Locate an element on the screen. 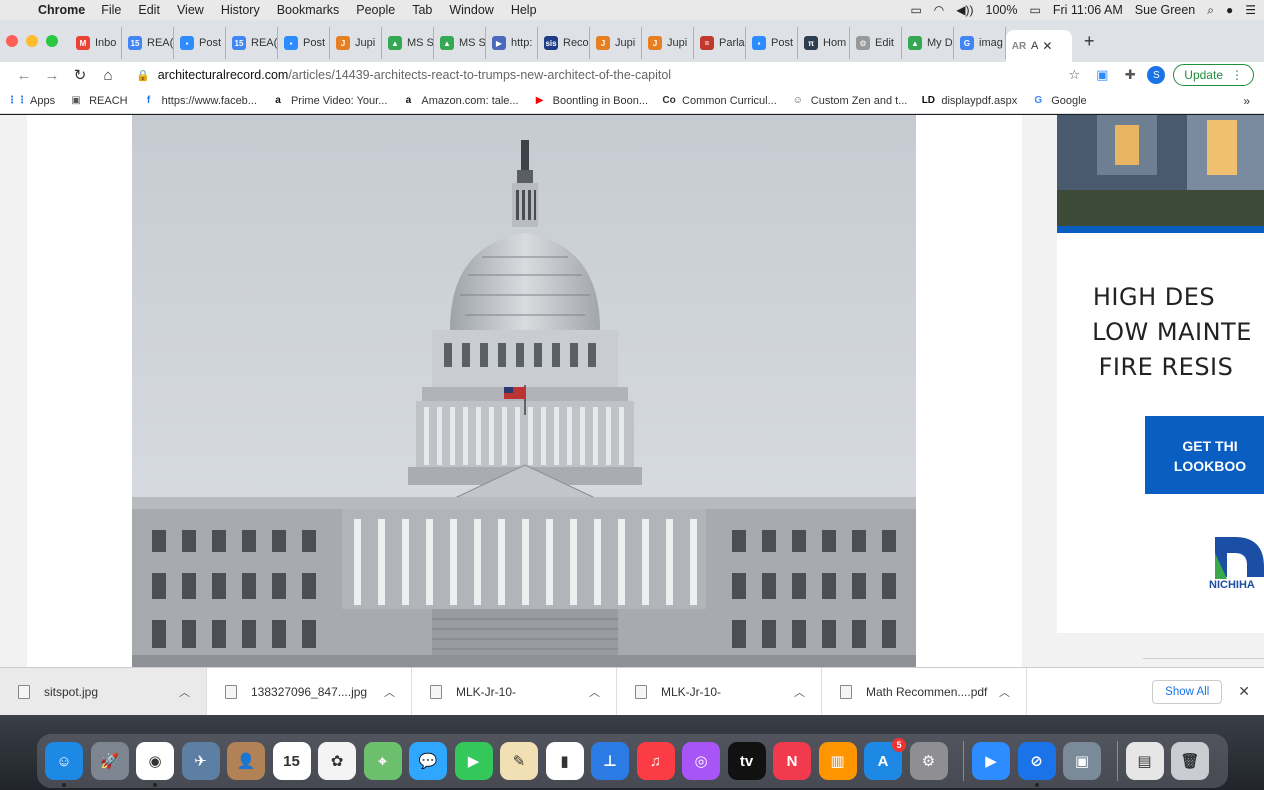 The width and height of the screenshot is (1264, 790). preview-icon: ✈ is located at coordinates (200, 761).